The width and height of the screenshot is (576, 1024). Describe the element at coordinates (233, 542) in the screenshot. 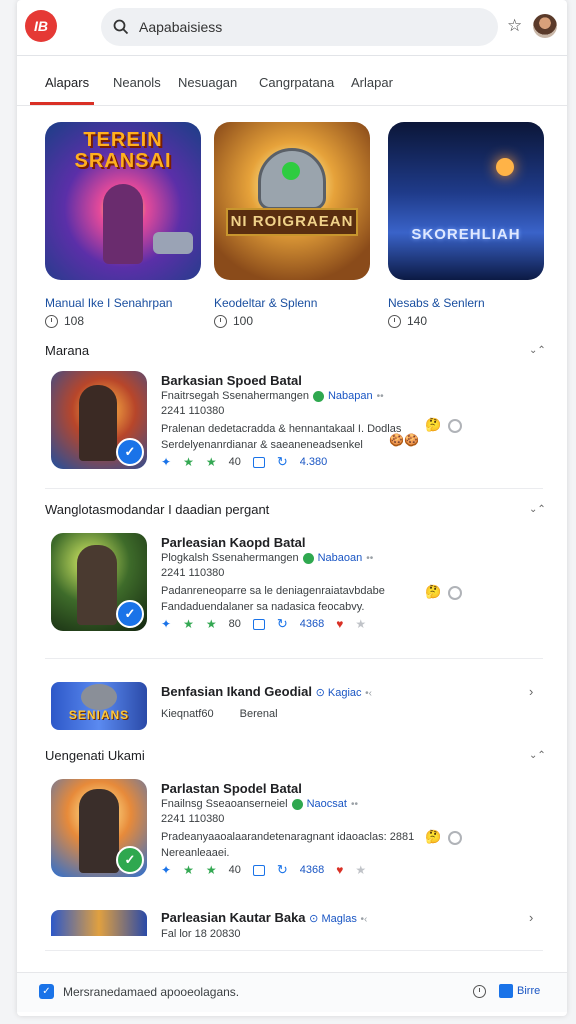

I see `item-title: Parleasian Kaopd Batal` at that location.